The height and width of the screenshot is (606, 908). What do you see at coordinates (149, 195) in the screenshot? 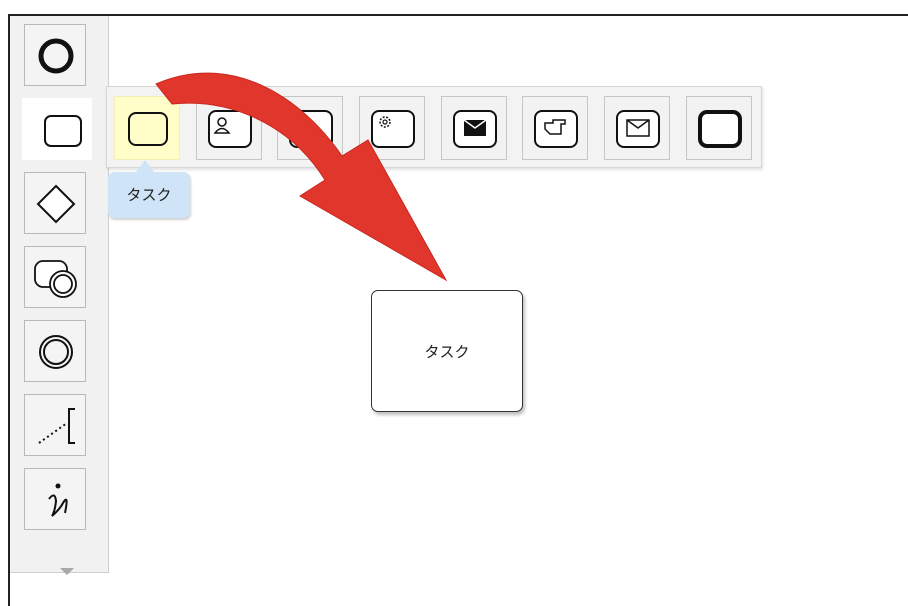
I see `task-tooltip: タスク` at bounding box center [149, 195].